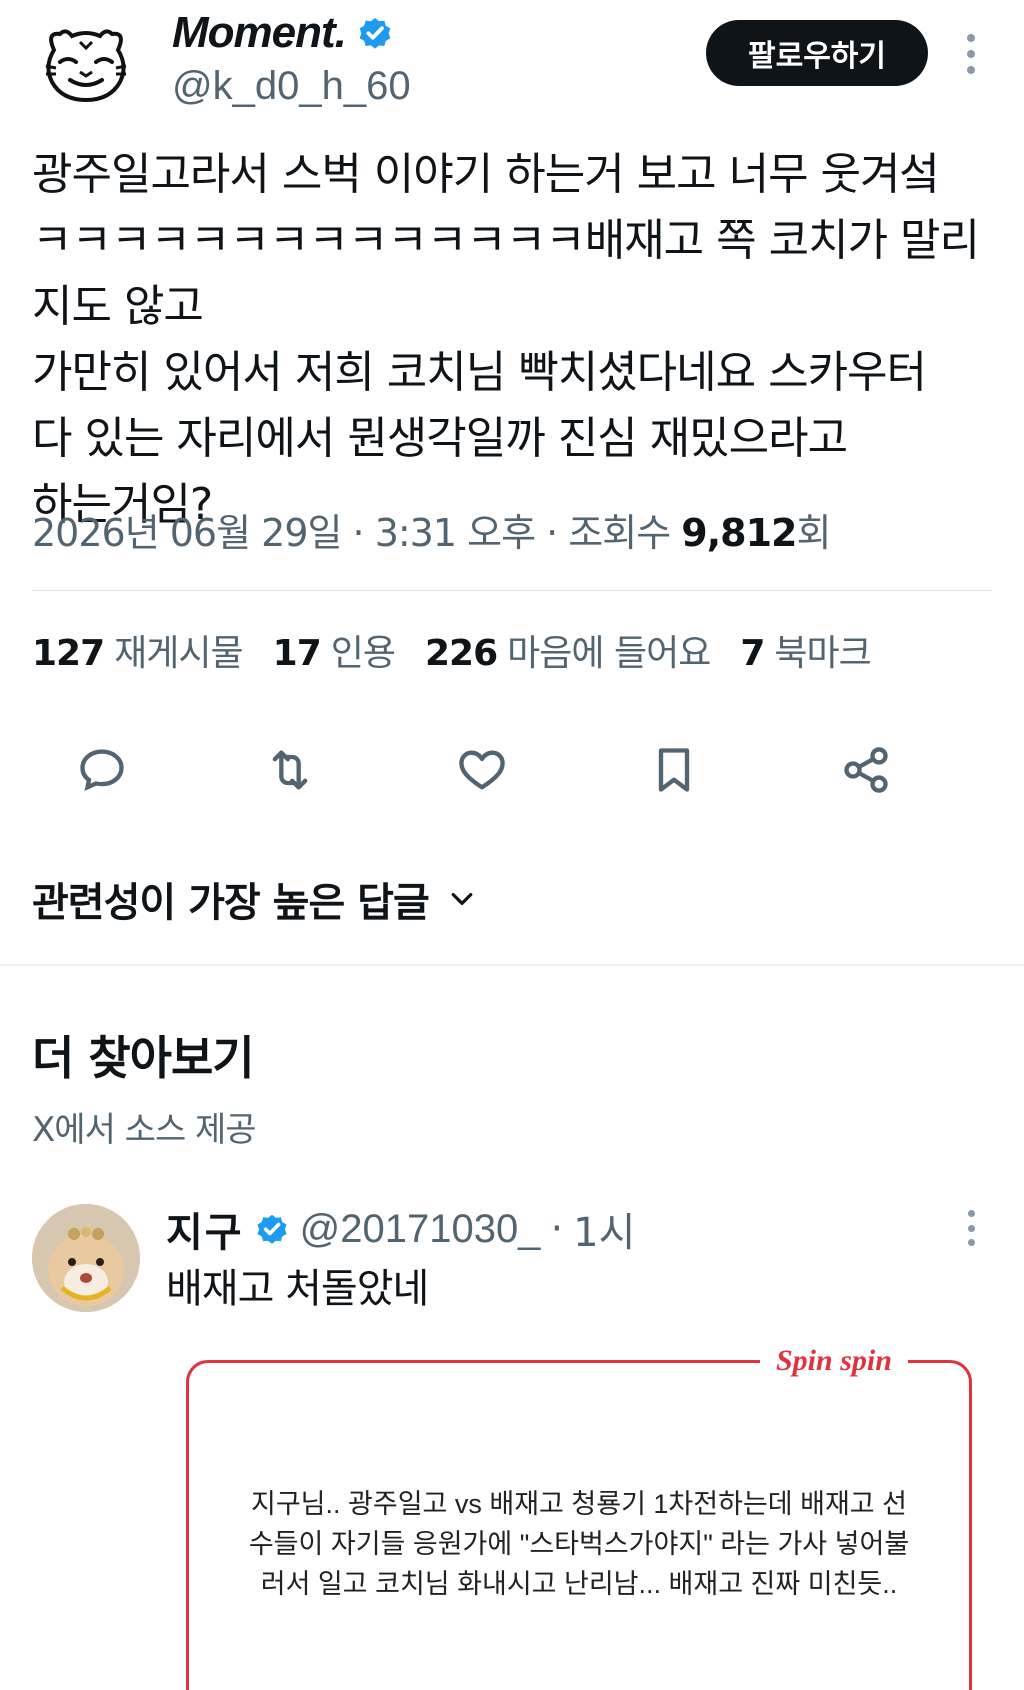 The width and height of the screenshot is (1024, 1690). I want to click on more-vertical-icon, so click(971, 54).